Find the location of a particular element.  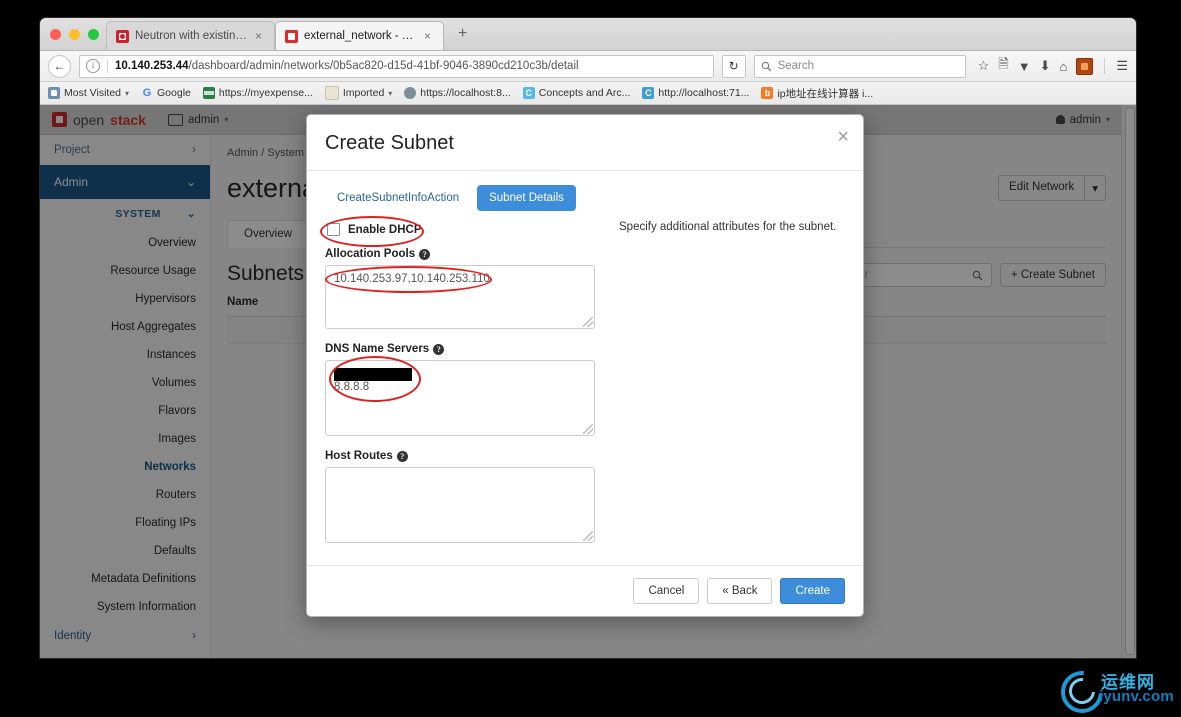

allocation-pools-input: 10.140.253.97,10.140.253.110 is located at coordinates (460, 297).